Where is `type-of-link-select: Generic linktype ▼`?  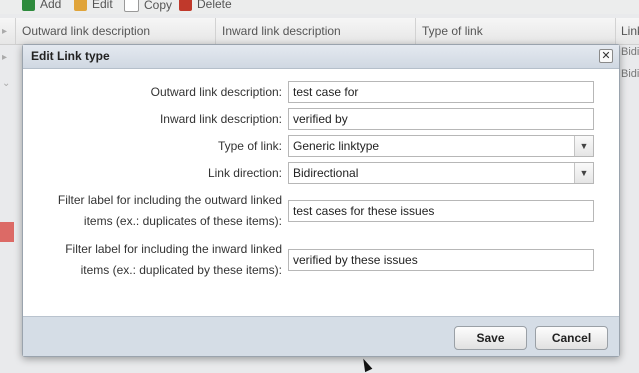
type-of-link-select: Generic linktype ▼ is located at coordinates (441, 146).